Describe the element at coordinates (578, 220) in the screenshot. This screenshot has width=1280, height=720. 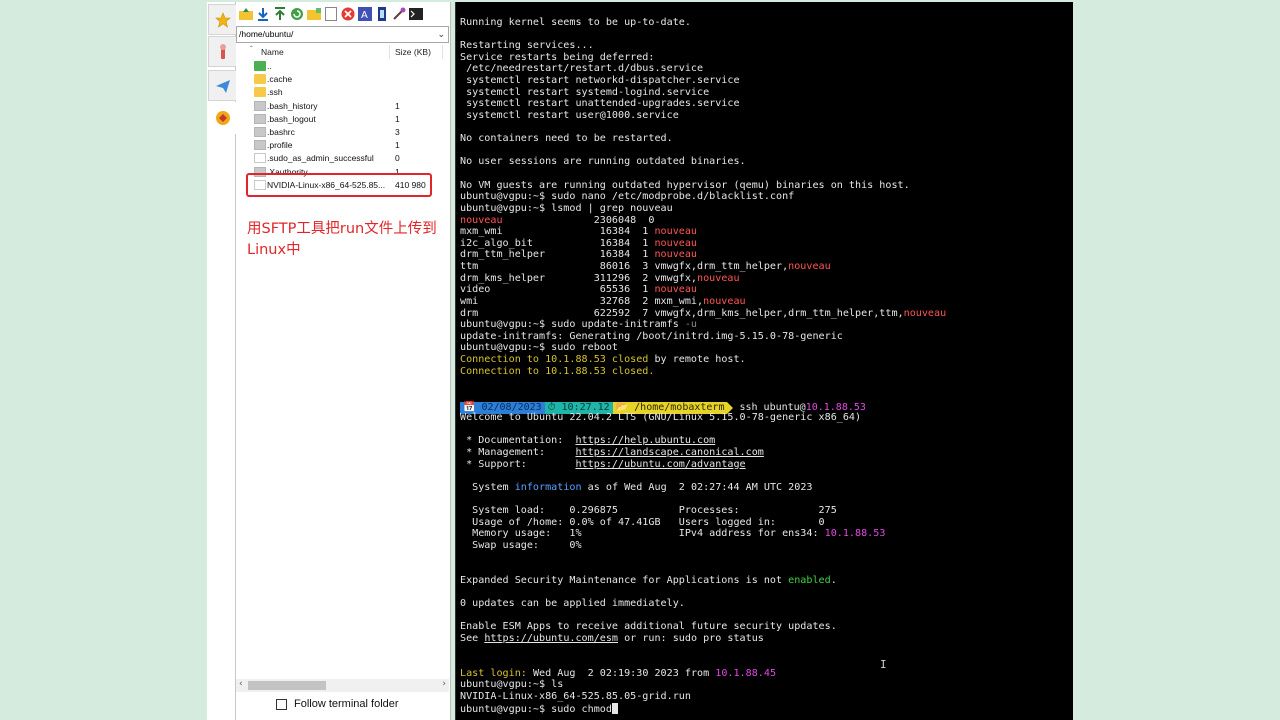
I see `terminal-text: 2306048 0` at that location.